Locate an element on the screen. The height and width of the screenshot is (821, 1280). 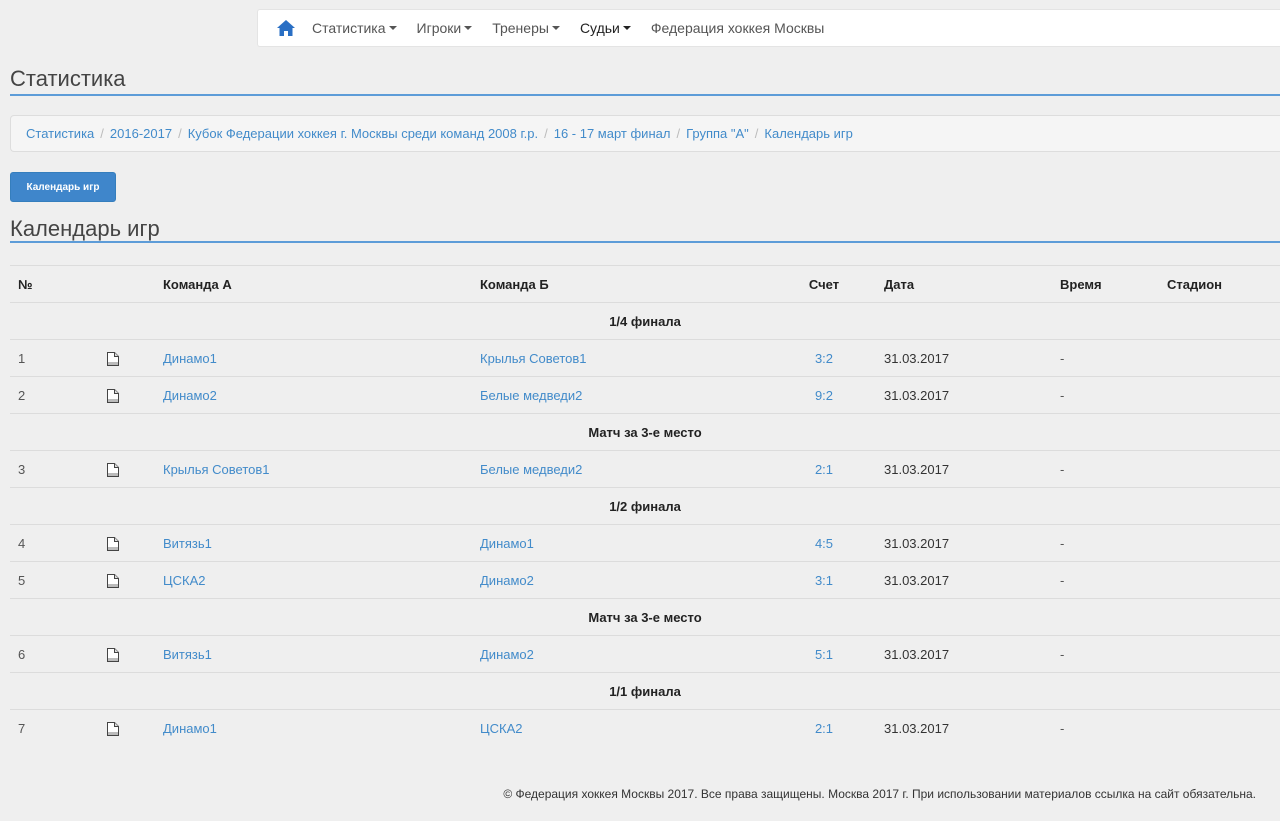
stage-title: 1/1 финала is located at coordinates (645, 691).